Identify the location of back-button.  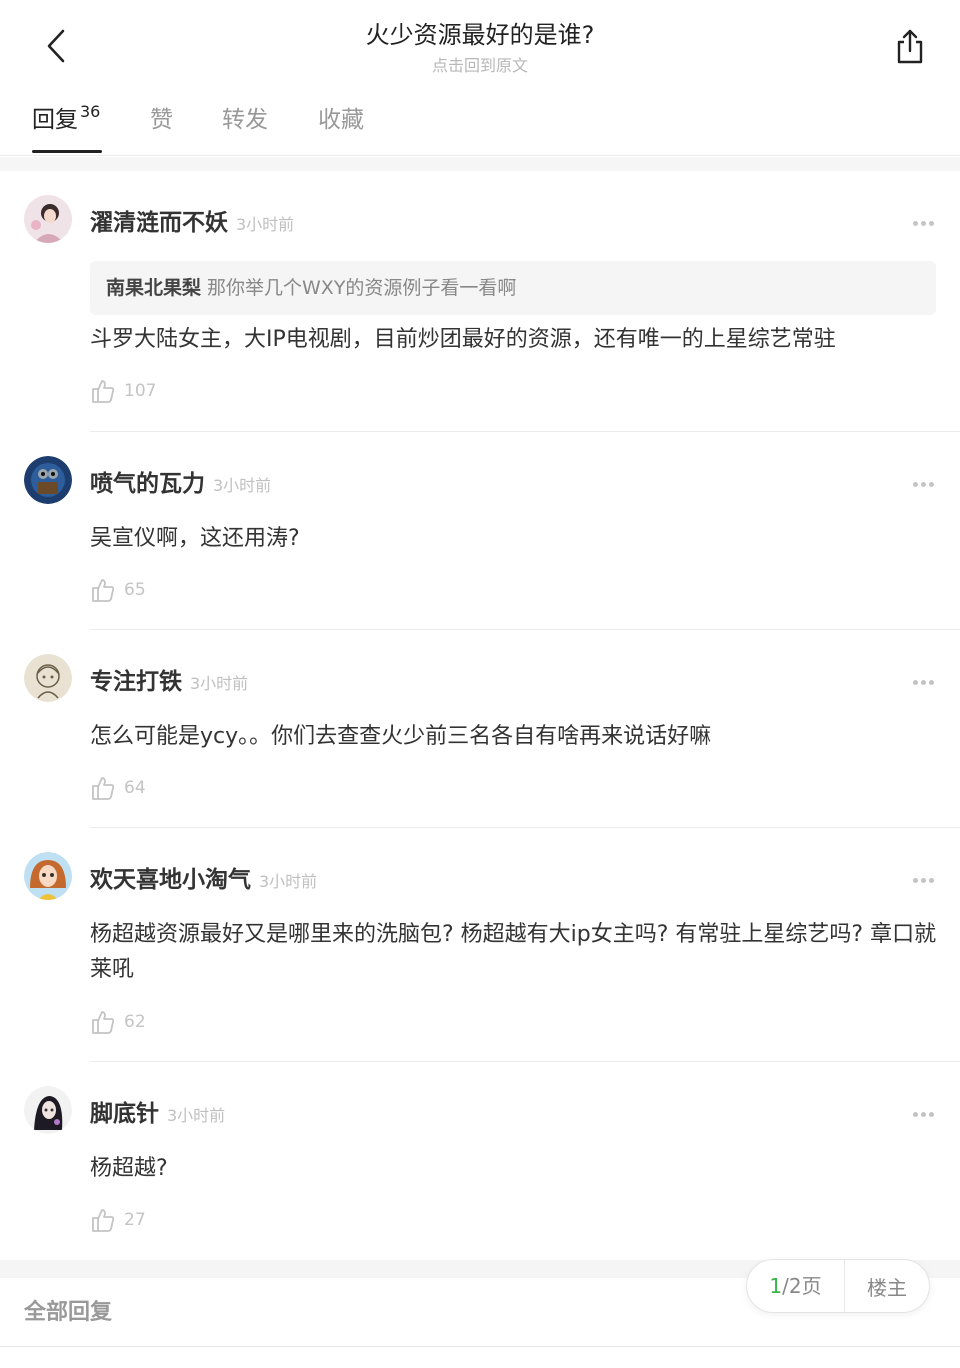
(56, 46).